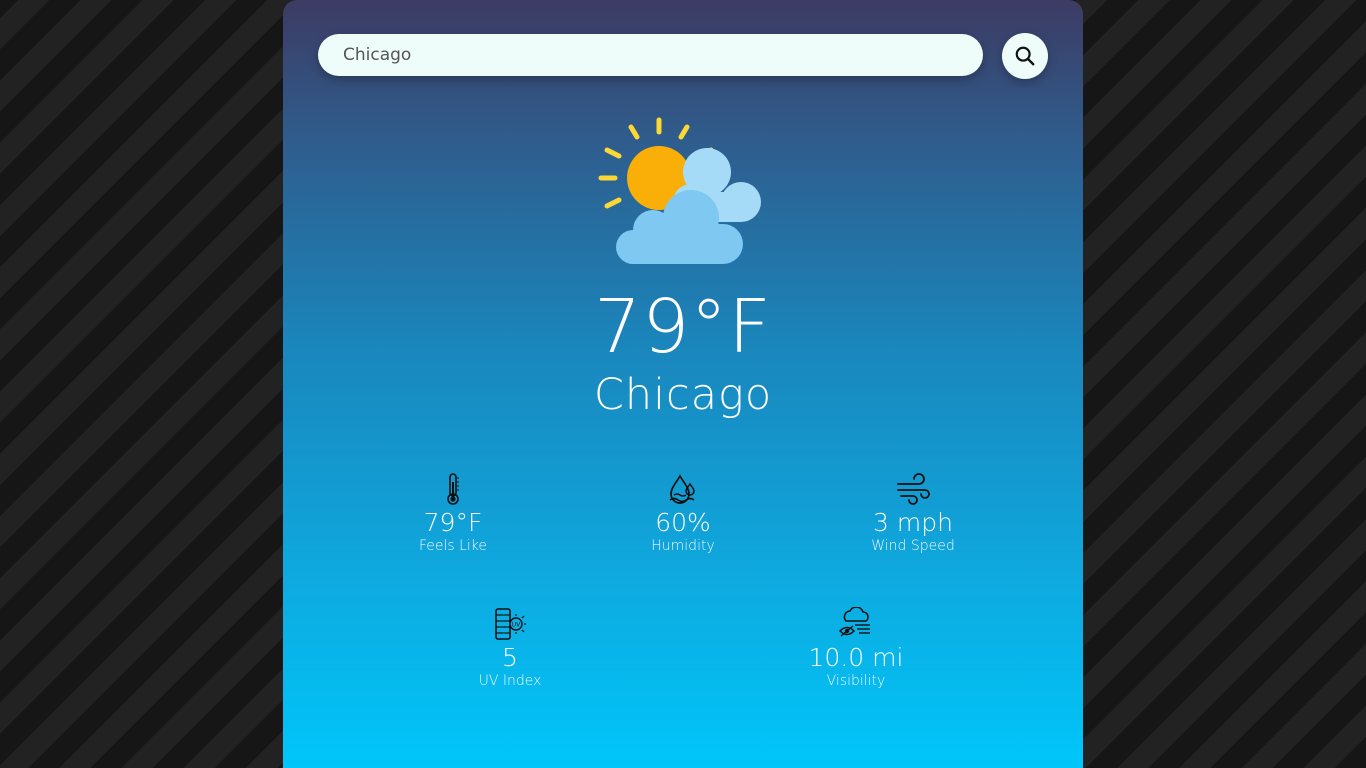 This screenshot has width=1366, height=768. I want to click on current-temperature: 79°F, so click(683, 327).